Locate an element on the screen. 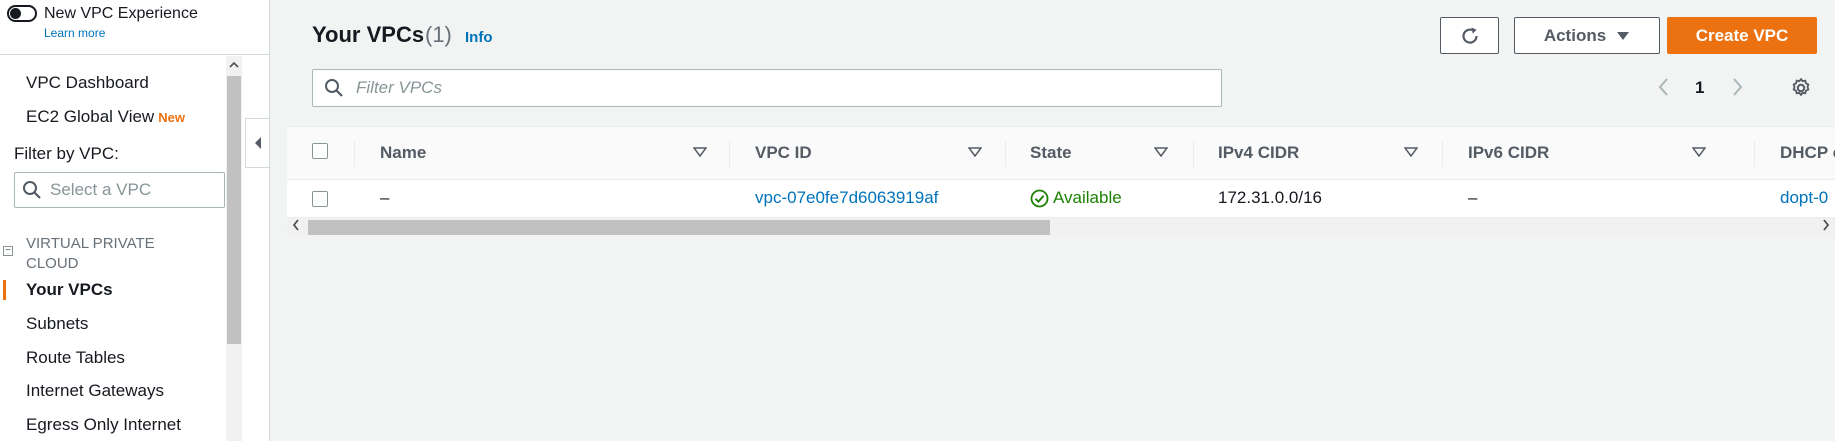 This screenshot has height=441, width=1835. actions-dropdown-button: Actions is located at coordinates (1587, 35).